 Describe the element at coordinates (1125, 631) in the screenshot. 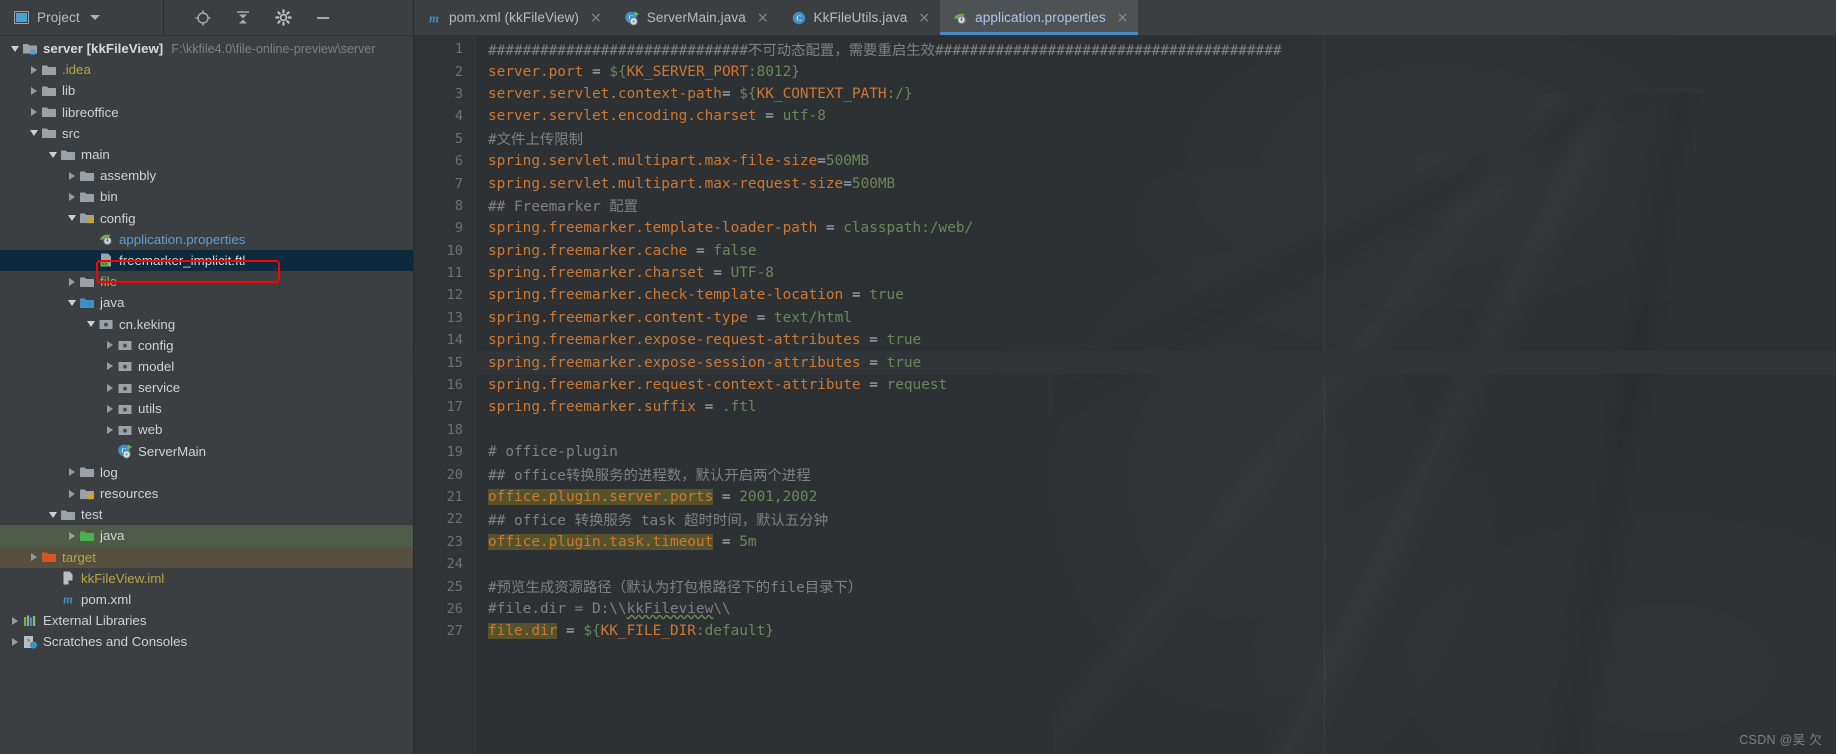

I see `code-line: 27 file.dir = ${KK_FILE_DIR:default}` at that location.